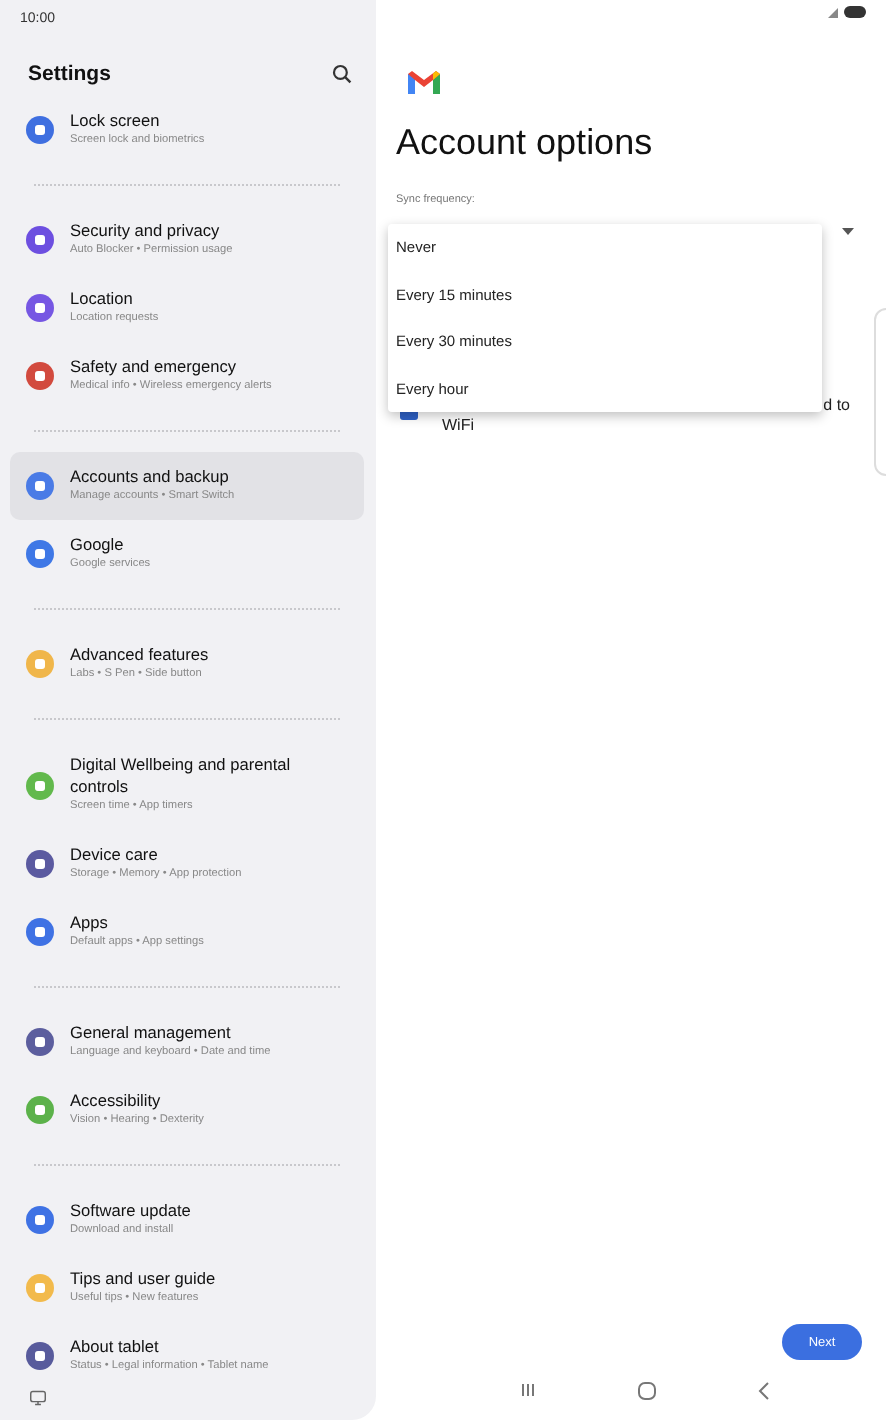 Image resolution: width=886 pixels, height=1420 pixels. I want to click on item-title: Accounts and backup, so click(150, 477).